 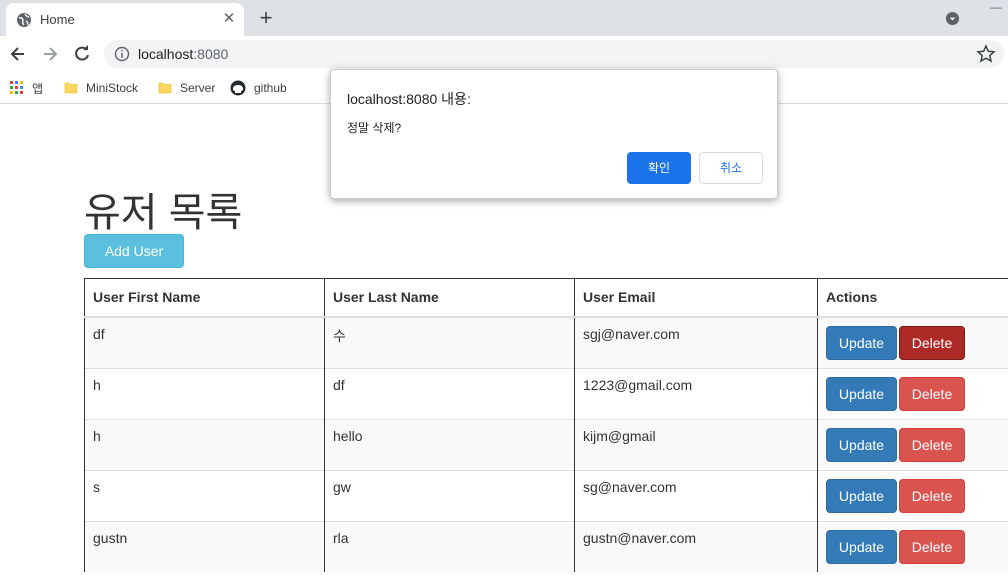 I want to click on bookmark-label: 앱, so click(x=38, y=88).